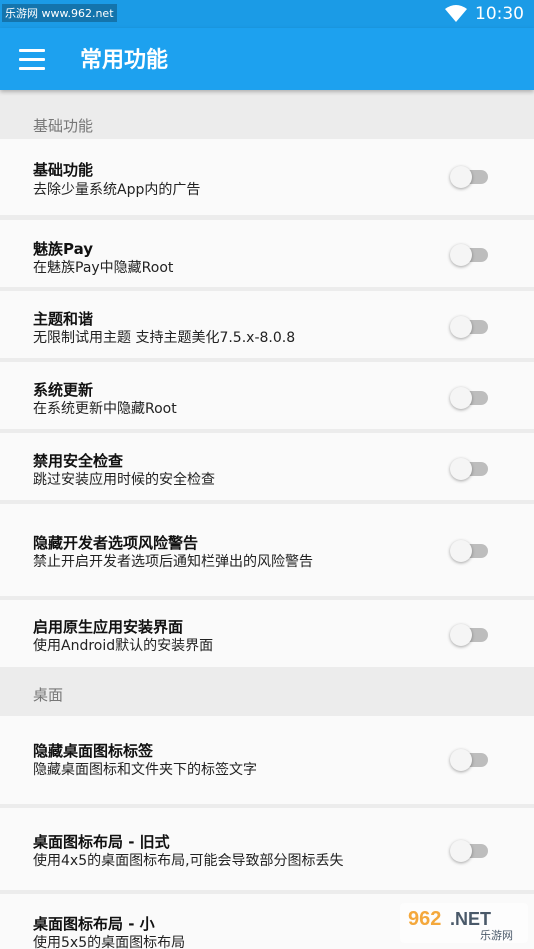 The image size is (534, 949). Describe the element at coordinates (103, 268) in the screenshot. I see `setting-subtitle: 在魅族Pay中隐藏Root` at that location.